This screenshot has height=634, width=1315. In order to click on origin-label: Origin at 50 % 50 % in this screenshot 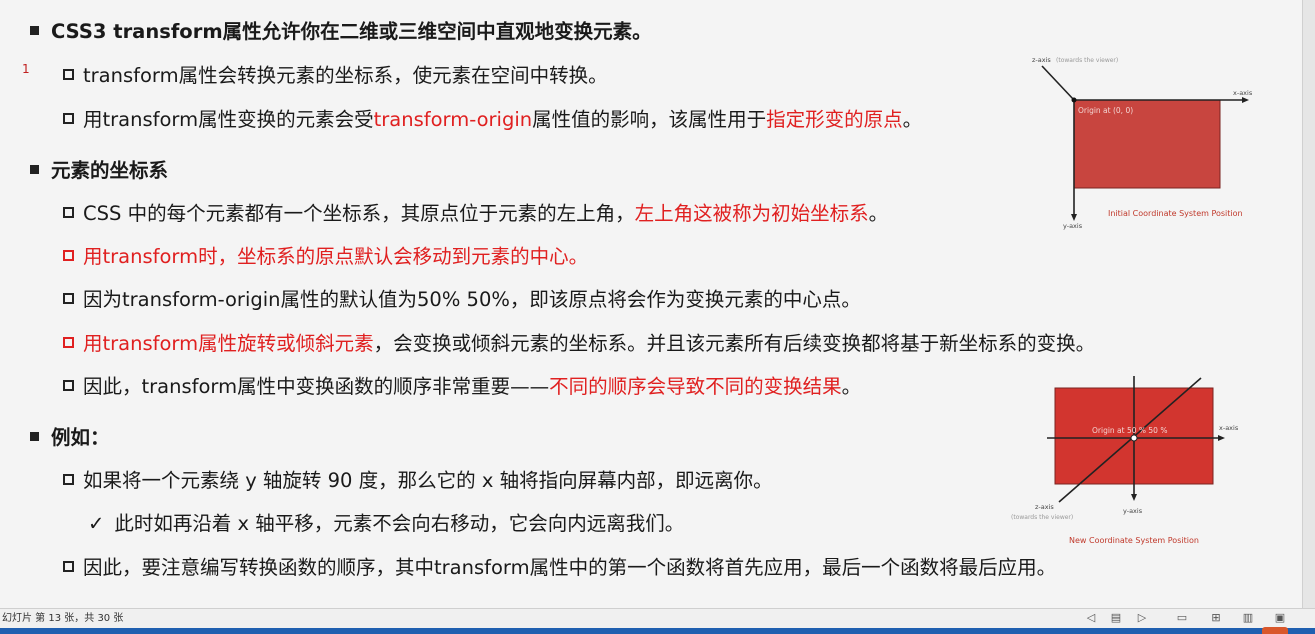, I will do `click(1129, 430)`.